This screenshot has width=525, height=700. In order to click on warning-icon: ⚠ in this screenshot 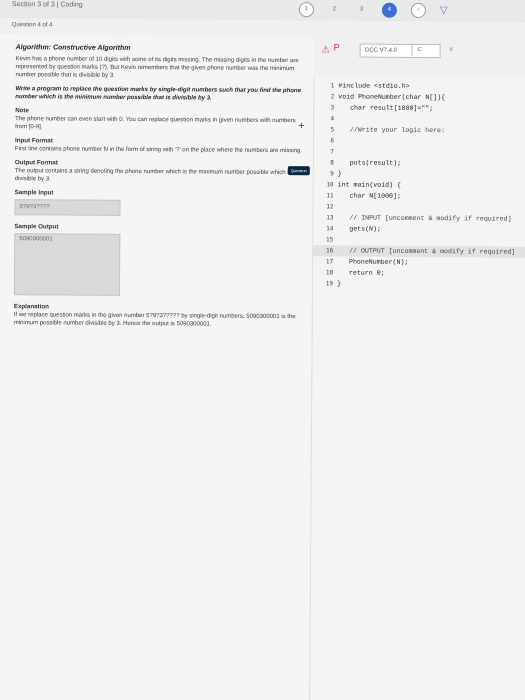, I will do `click(326, 49)`.